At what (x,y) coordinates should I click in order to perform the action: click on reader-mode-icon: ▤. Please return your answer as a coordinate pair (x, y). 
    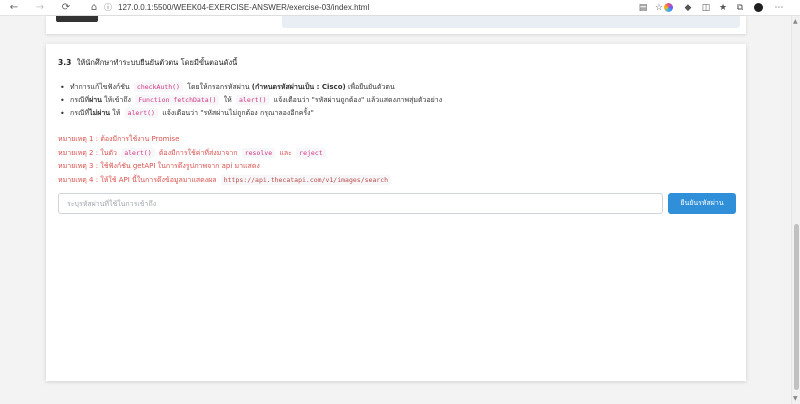
    Looking at the image, I should click on (643, 7).